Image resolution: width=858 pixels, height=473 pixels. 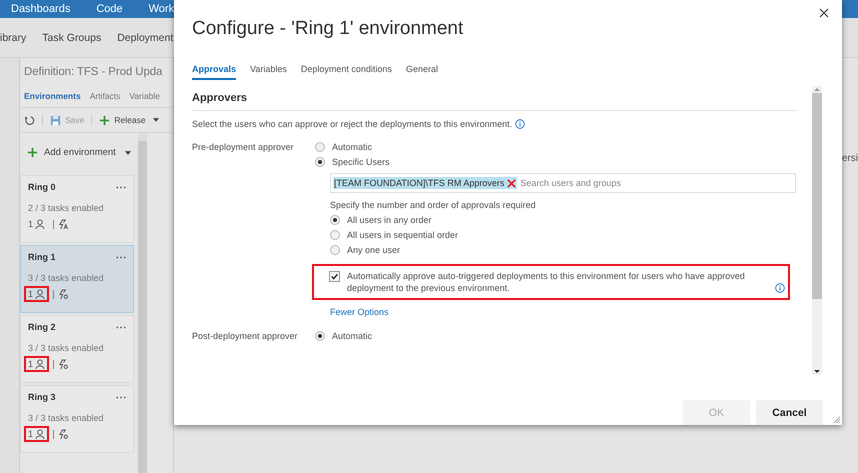 What do you see at coordinates (422, 72) in the screenshot?
I see `tab: General` at bounding box center [422, 72].